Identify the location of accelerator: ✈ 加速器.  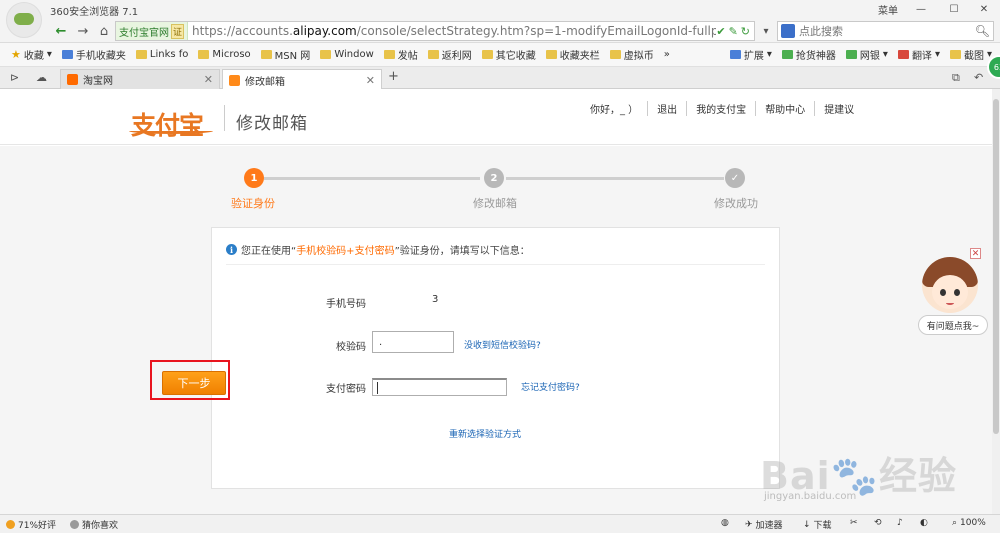
(764, 525).